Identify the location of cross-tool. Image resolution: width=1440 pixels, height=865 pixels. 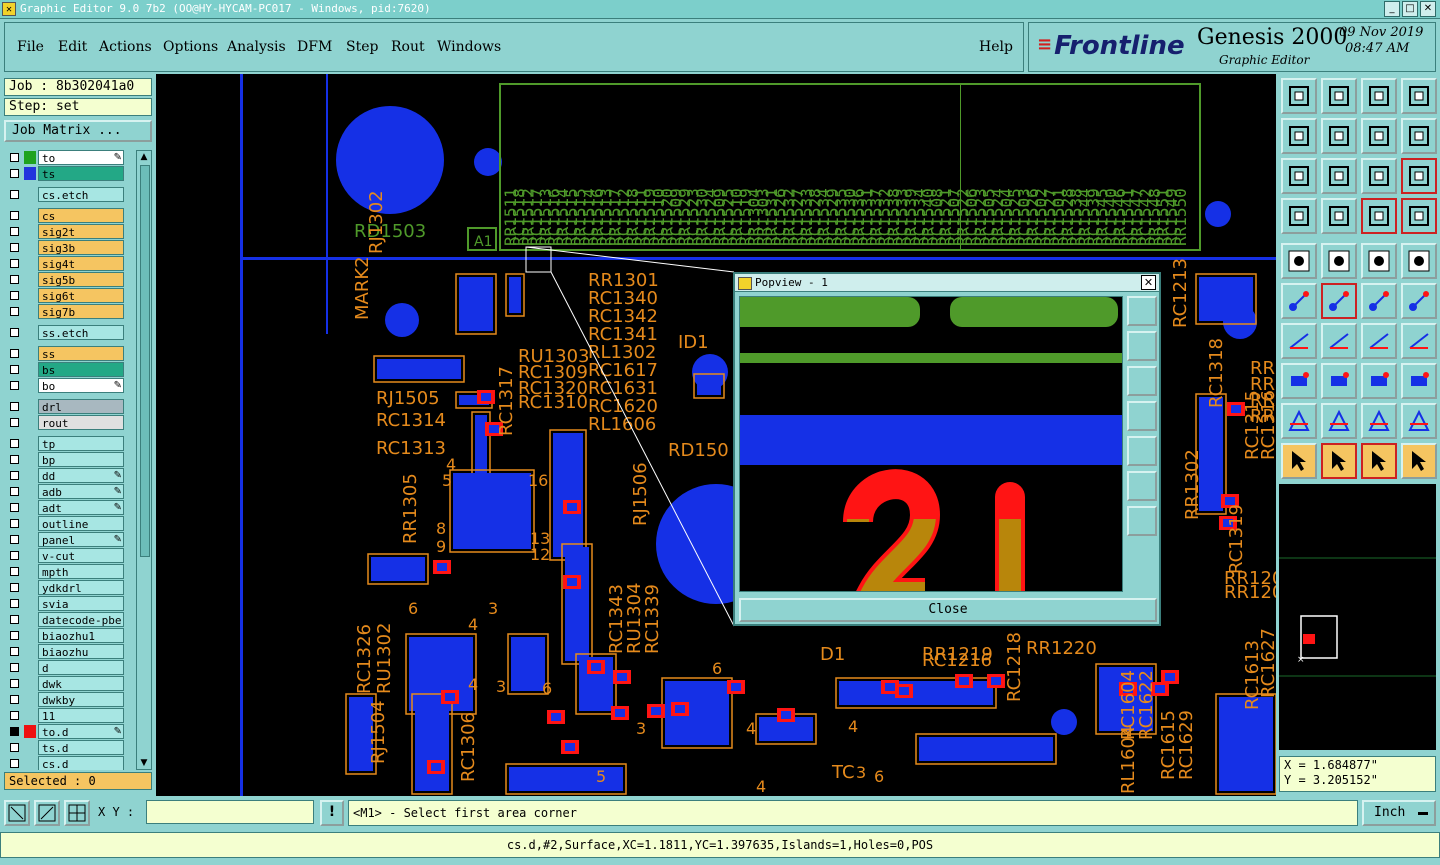
(1339, 301).